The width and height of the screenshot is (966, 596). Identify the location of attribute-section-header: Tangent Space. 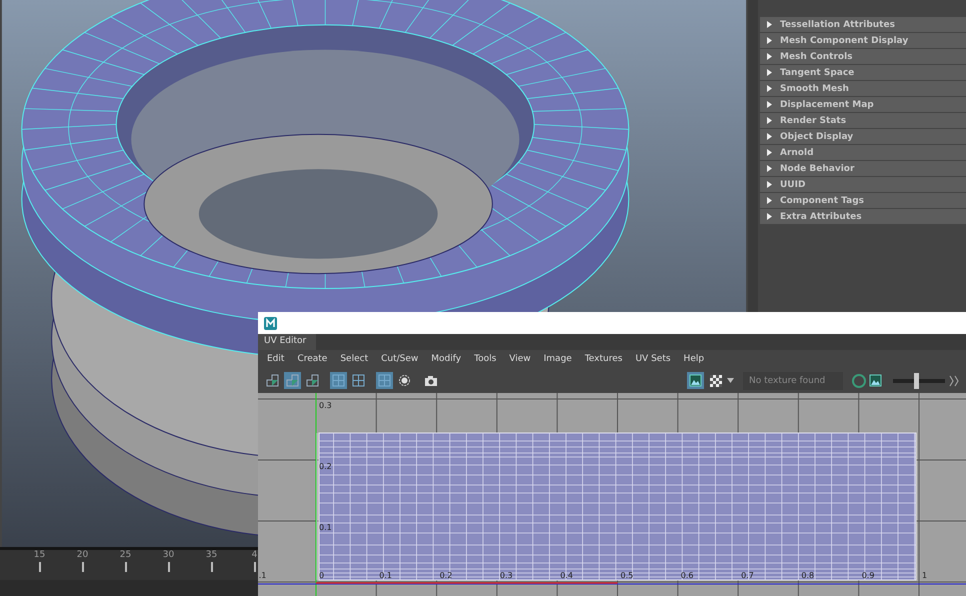
(863, 72).